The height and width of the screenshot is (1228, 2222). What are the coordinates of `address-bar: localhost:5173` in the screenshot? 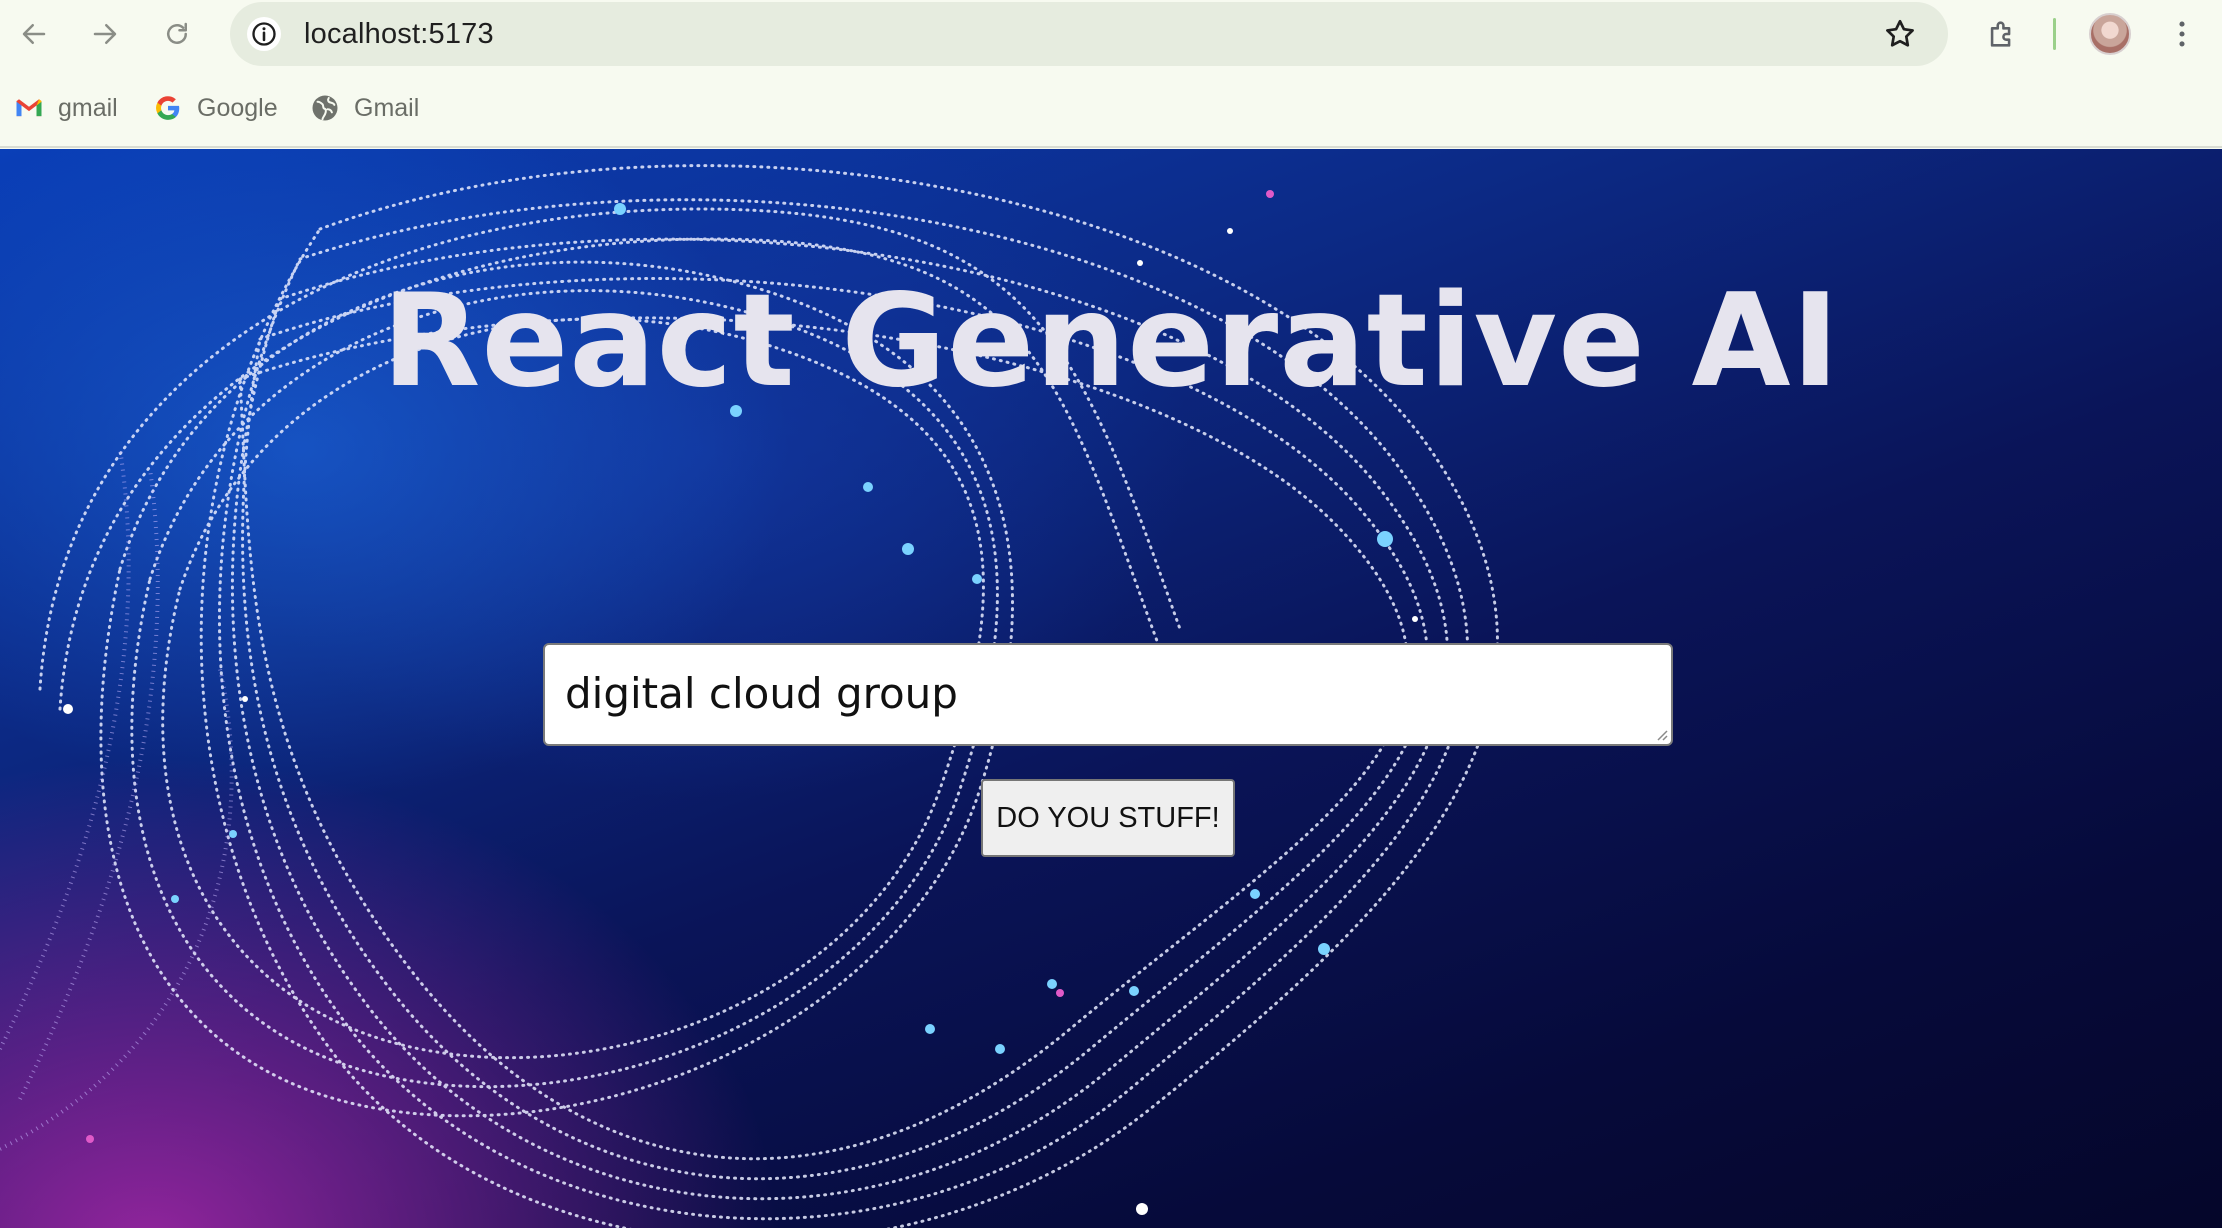 It's located at (1089, 34).